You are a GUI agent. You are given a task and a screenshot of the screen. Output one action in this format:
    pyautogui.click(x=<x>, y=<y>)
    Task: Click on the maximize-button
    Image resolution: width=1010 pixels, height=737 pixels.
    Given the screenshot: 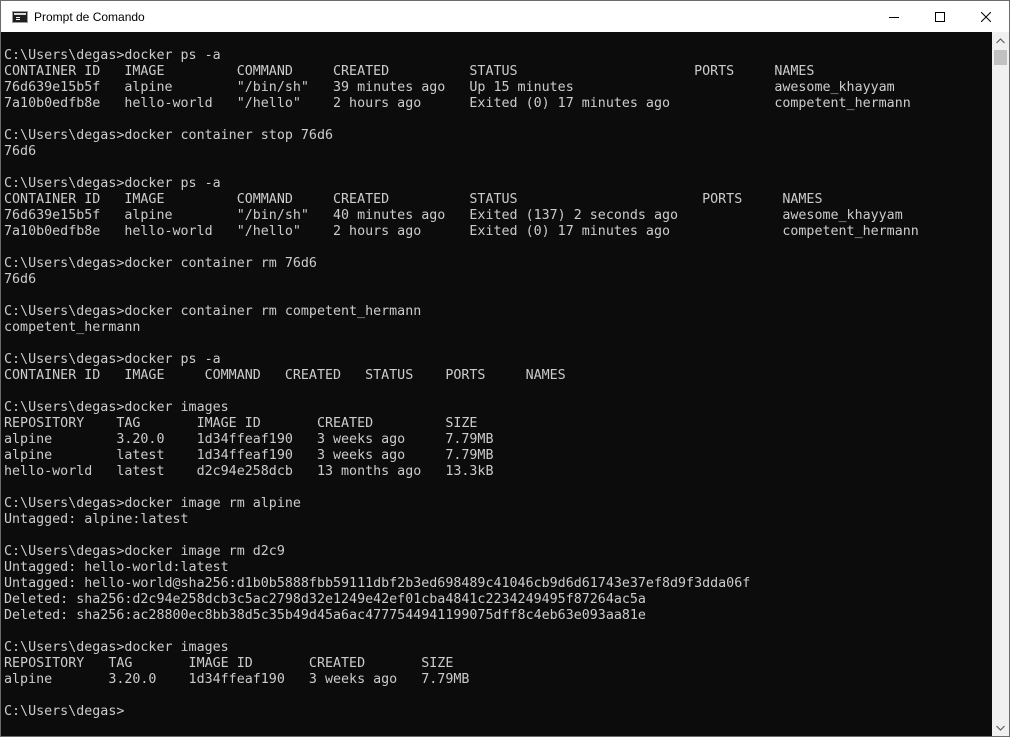 What is the action you would take?
    pyautogui.click(x=940, y=16)
    